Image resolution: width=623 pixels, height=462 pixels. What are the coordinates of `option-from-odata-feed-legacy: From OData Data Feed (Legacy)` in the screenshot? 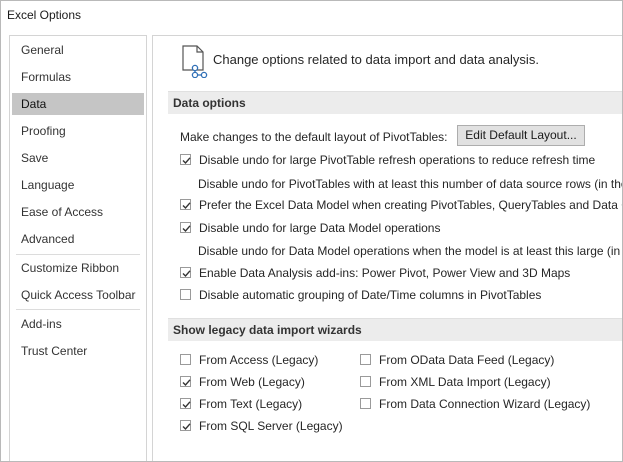 It's located at (480, 361).